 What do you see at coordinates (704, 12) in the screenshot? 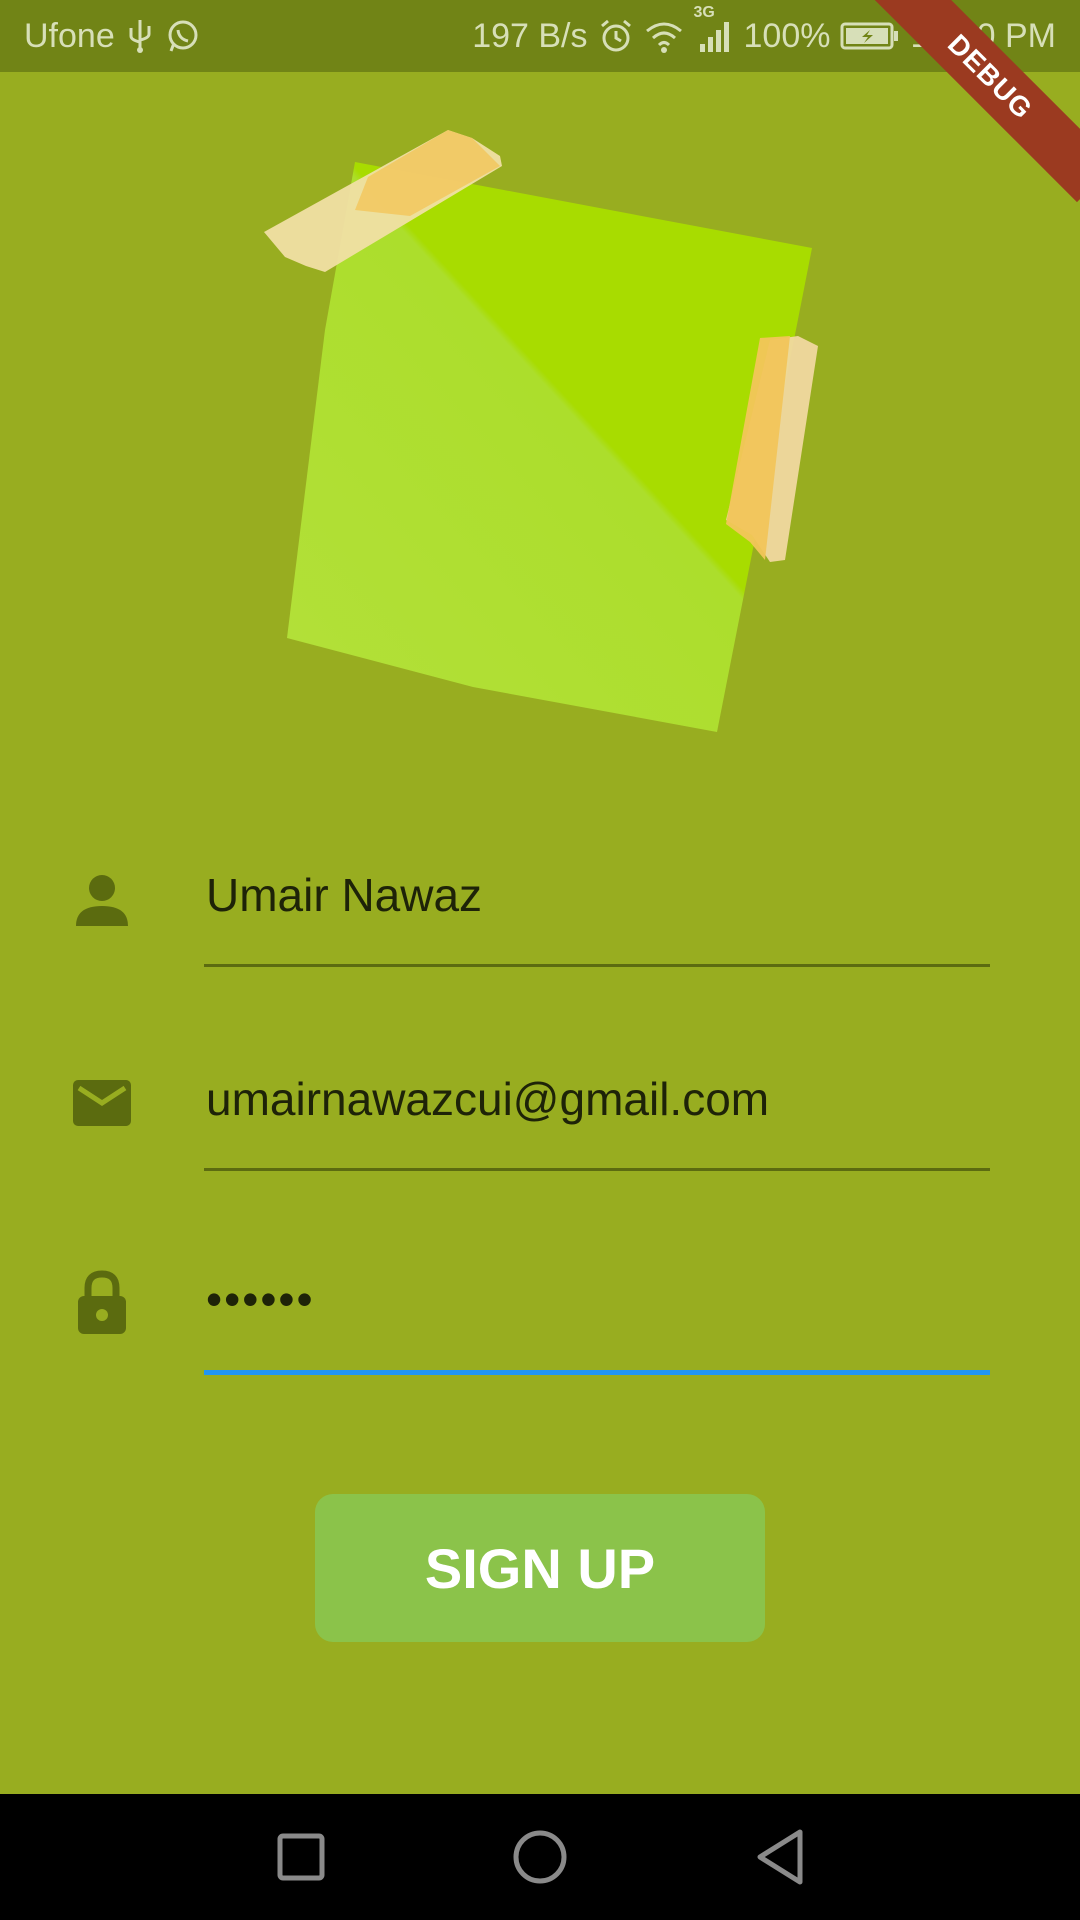
I see `network-type-label: 3G` at bounding box center [704, 12].